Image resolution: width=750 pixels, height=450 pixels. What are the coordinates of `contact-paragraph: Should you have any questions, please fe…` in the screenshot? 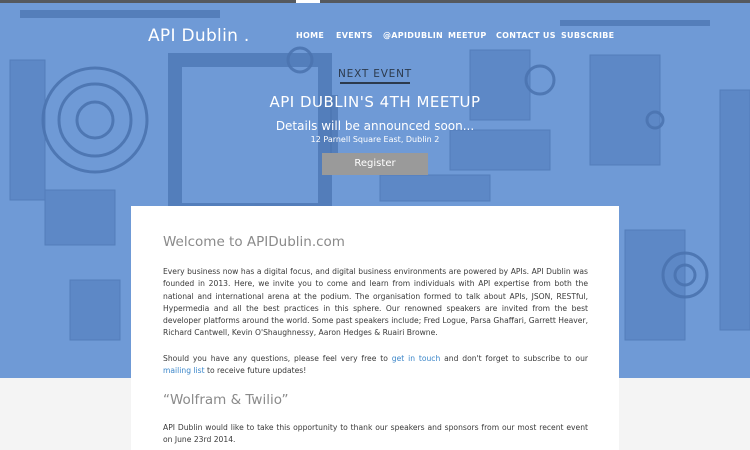 It's located at (375, 365).